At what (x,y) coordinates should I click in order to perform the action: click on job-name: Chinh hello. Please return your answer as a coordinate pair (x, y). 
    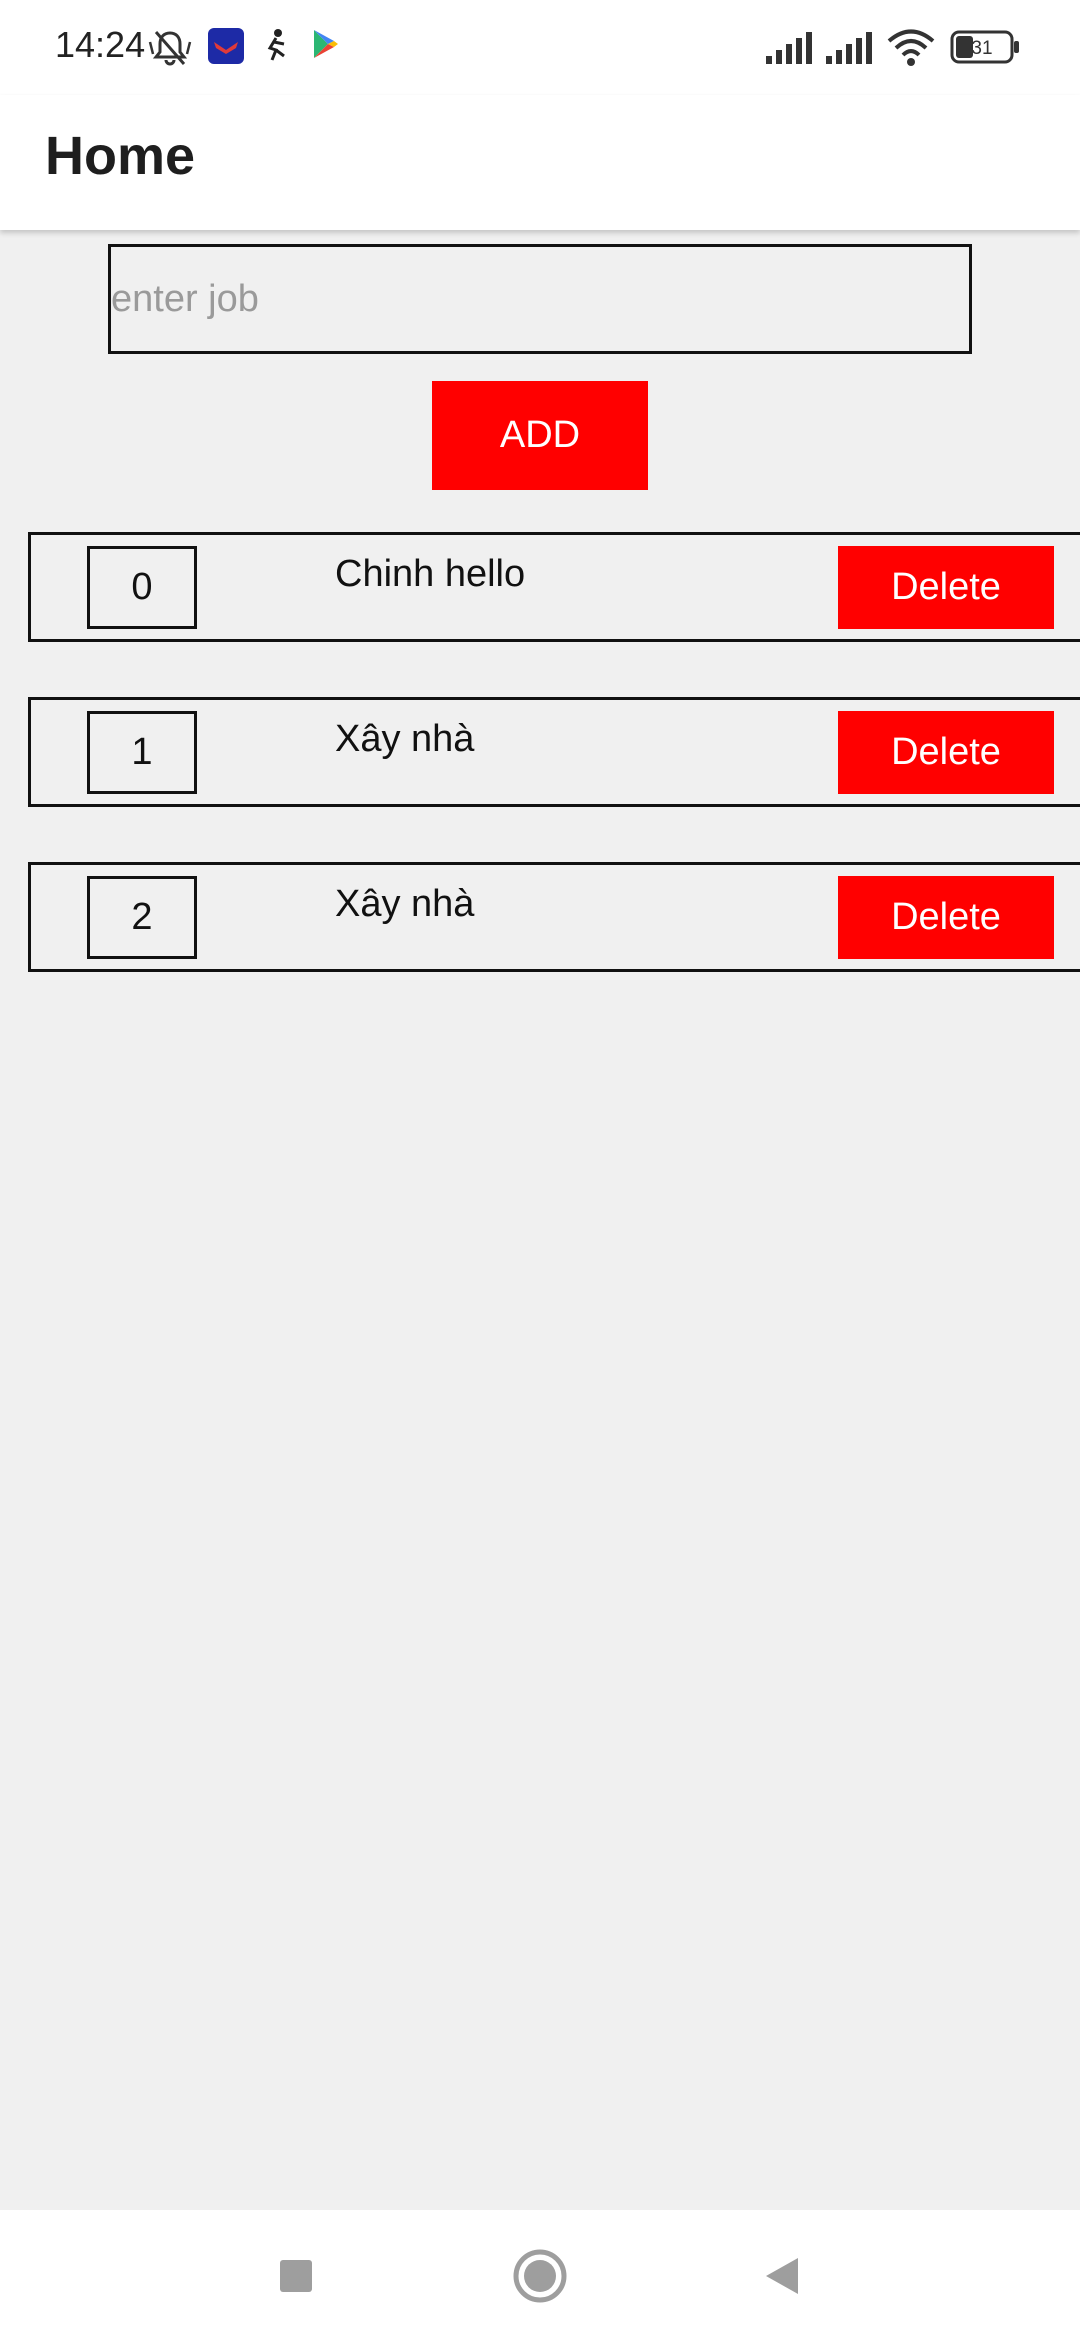
    Looking at the image, I should click on (430, 574).